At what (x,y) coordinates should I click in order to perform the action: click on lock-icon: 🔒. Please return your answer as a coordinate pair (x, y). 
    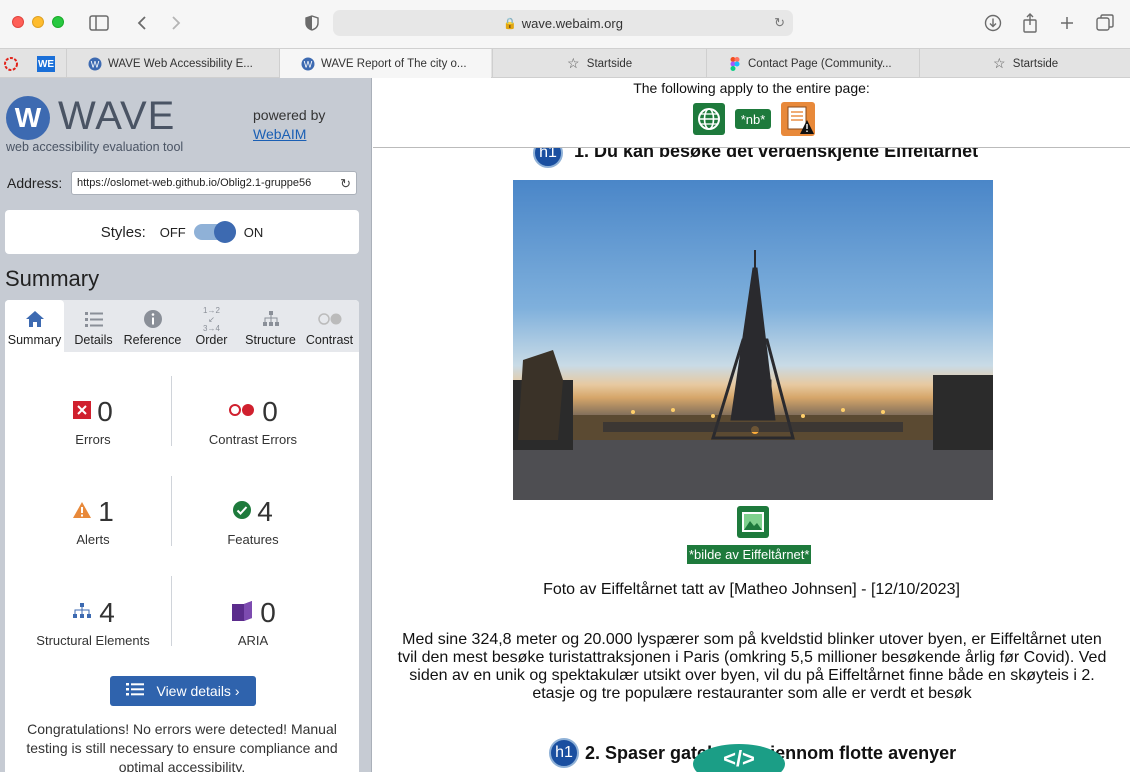
    Looking at the image, I should click on (510, 23).